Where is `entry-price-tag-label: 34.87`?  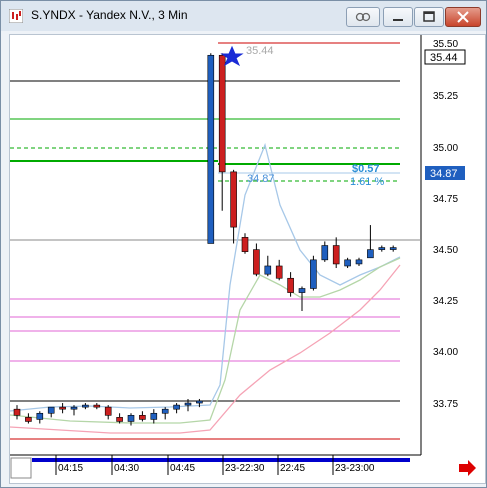 entry-price-tag-label: 34.87 is located at coordinates (444, 174).